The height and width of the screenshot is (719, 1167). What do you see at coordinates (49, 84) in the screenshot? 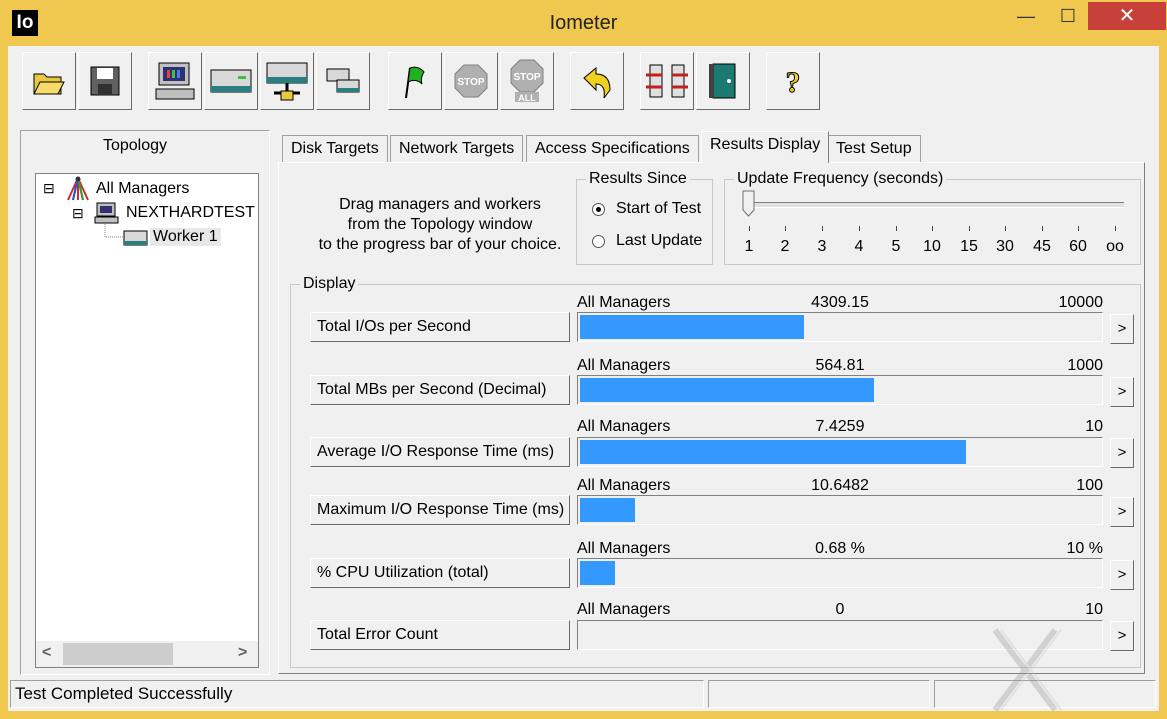
I see `open-config-icon` at bounding box center [49, 84].